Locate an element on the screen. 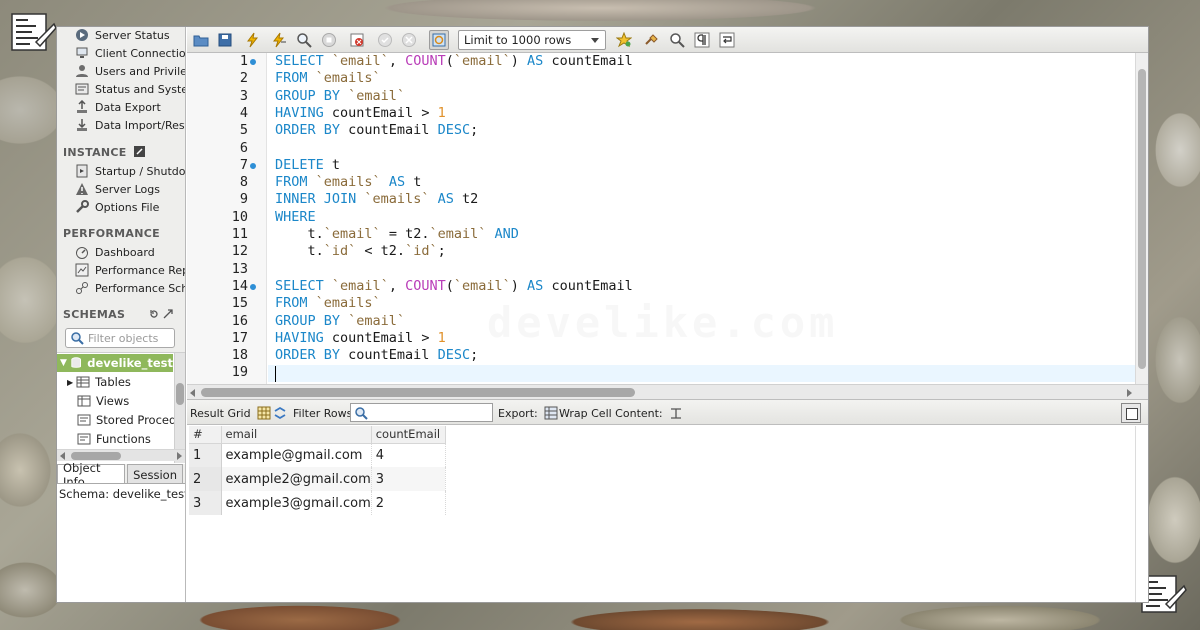 Image resolution: width=1200 pixels, height=630 pixels. rollback-icon is located at coordinates (409, 40).